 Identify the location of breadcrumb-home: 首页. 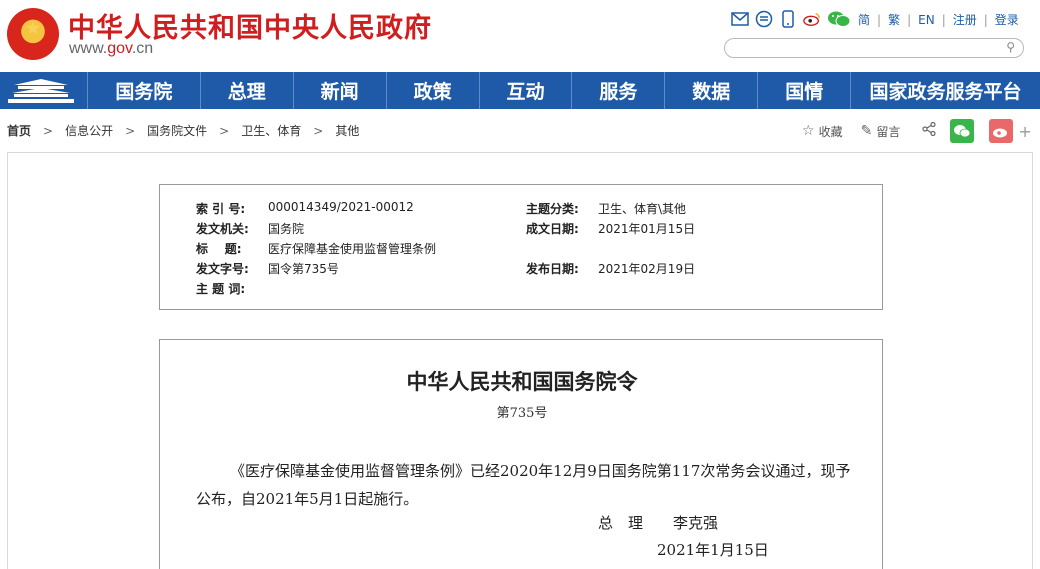
(19, 130).